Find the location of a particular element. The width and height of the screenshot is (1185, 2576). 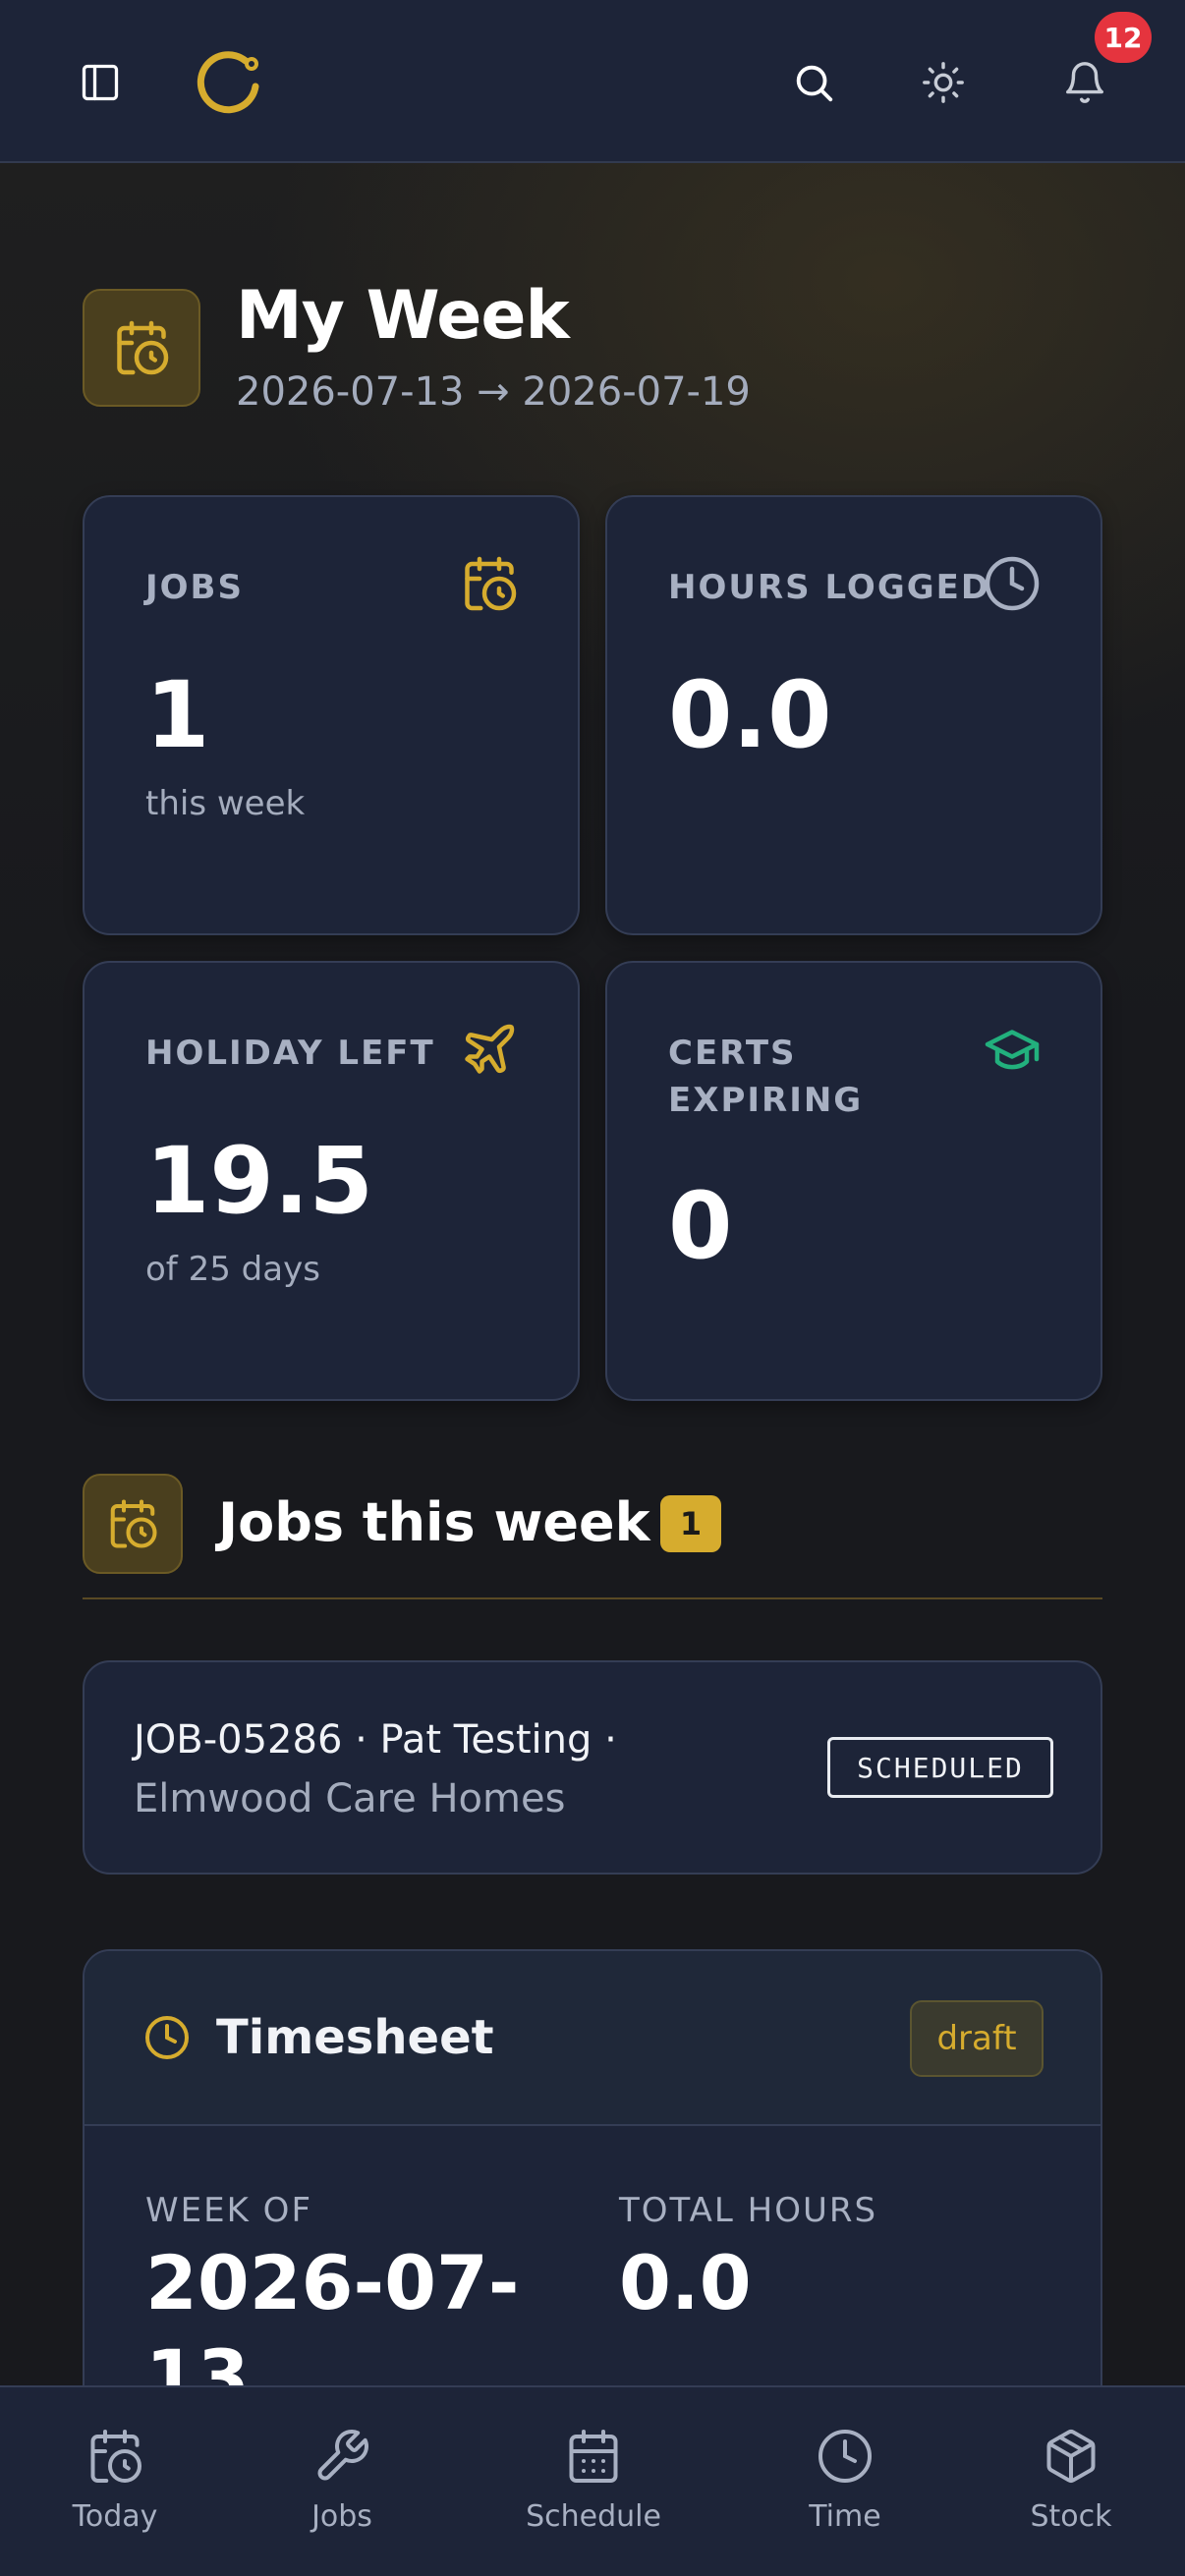

stat-card-hours: HOURS LOGGED 0.0 is located at coordinates (854, 715).